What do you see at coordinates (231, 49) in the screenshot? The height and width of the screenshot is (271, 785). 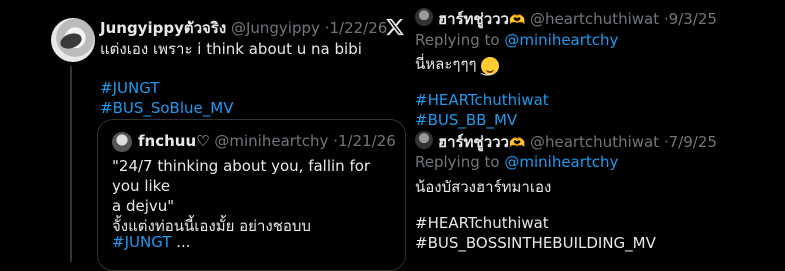 I see `tweet-text: แต่งเอง เพราะ i think about u na bibi` at bounding box center [231, 49].